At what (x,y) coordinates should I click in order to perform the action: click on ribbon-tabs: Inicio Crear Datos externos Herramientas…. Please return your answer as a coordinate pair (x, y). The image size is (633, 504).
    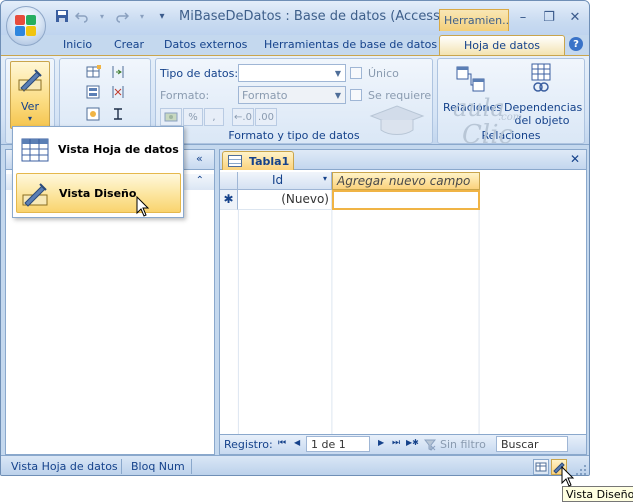
    Looking at the image, I should click on (295, 45).